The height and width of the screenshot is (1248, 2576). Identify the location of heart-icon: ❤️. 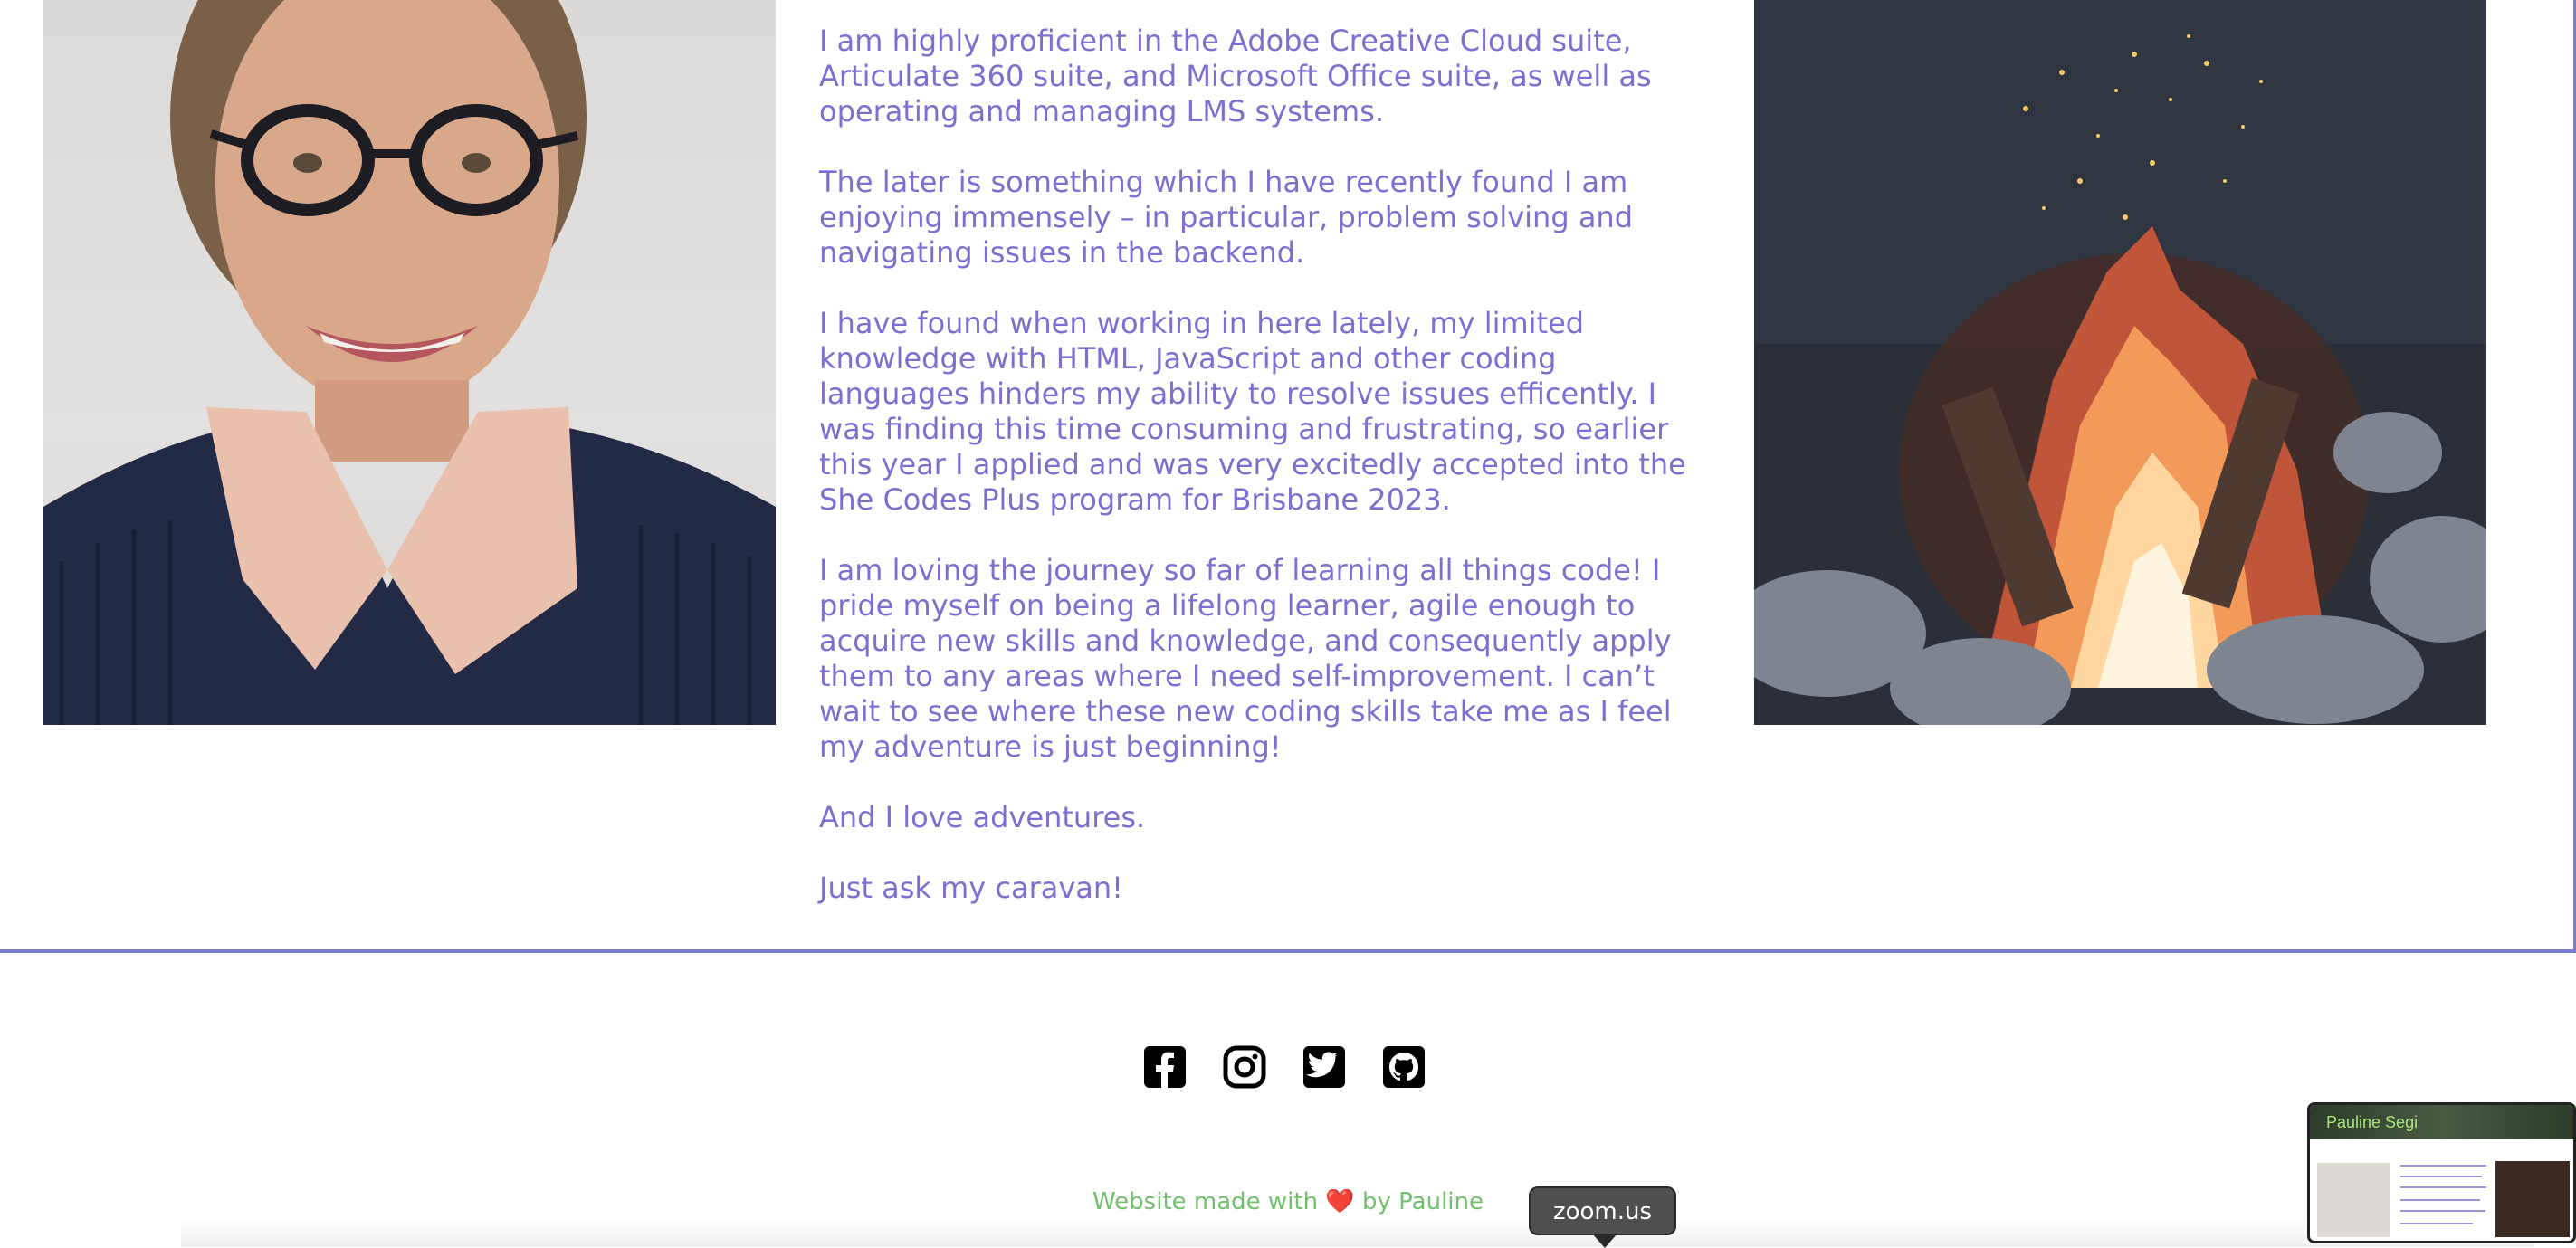
(1340, 1201).